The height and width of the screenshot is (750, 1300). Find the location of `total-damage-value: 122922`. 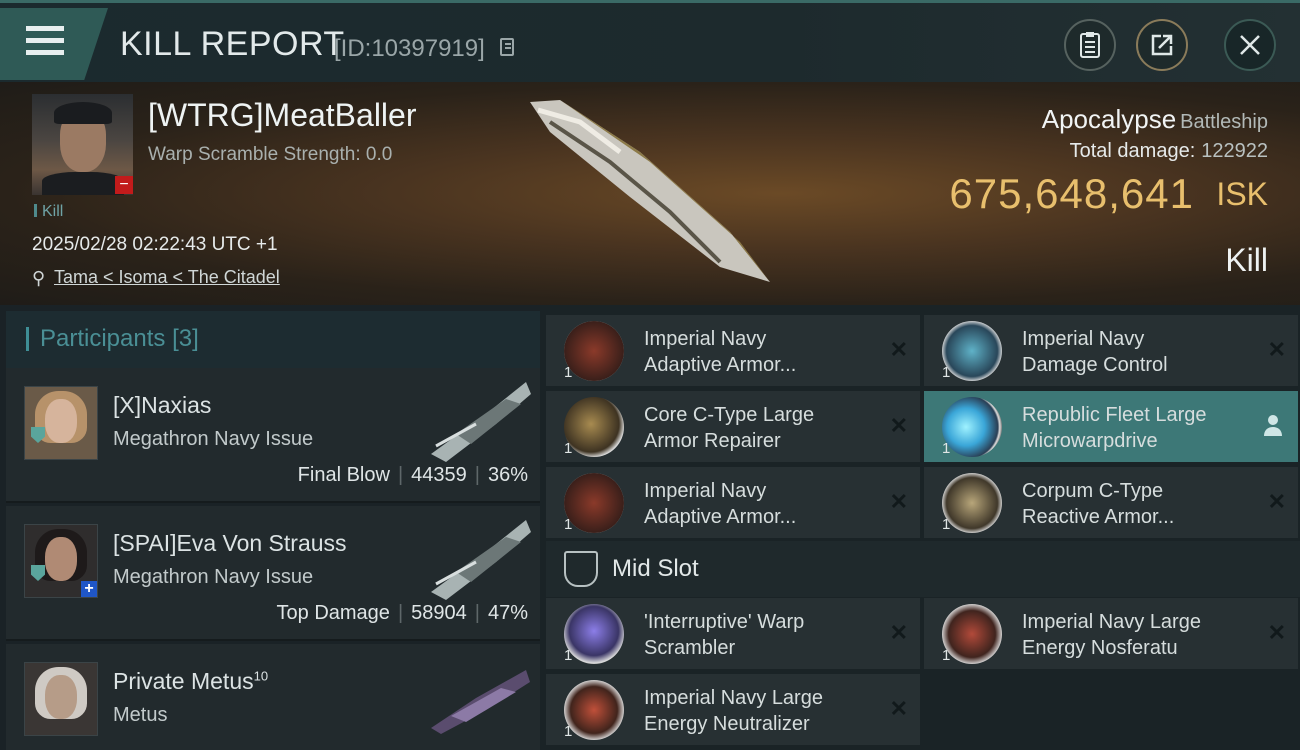

total-damage-value: 122922 is located at coordinates (1234, 151).